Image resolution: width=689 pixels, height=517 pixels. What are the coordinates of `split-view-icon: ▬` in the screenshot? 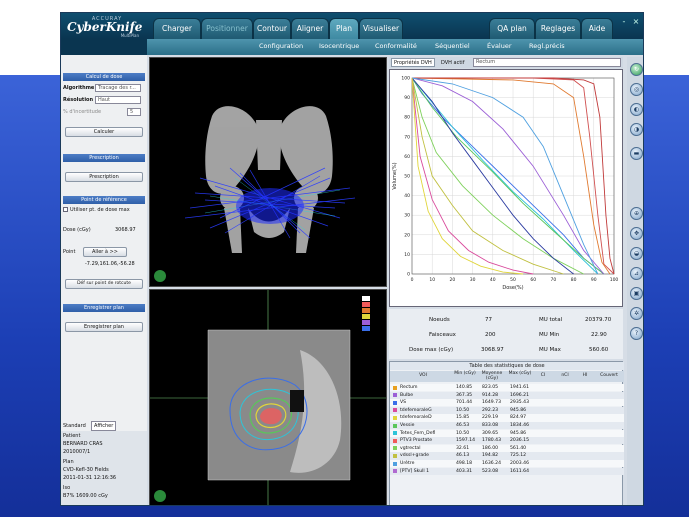 It's located at (636, 153).